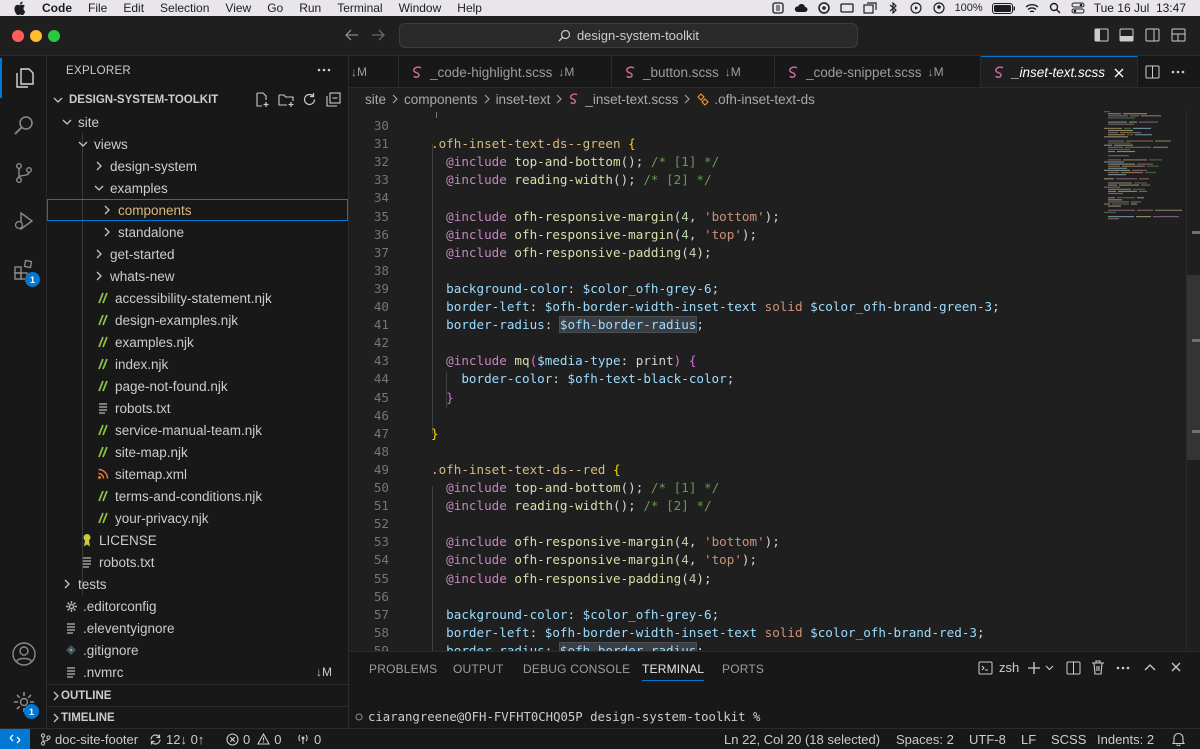  Describe the element at coordinates (693, 71) in the screenshot. I see `tab-button: _button.scss ↓M` at that location.